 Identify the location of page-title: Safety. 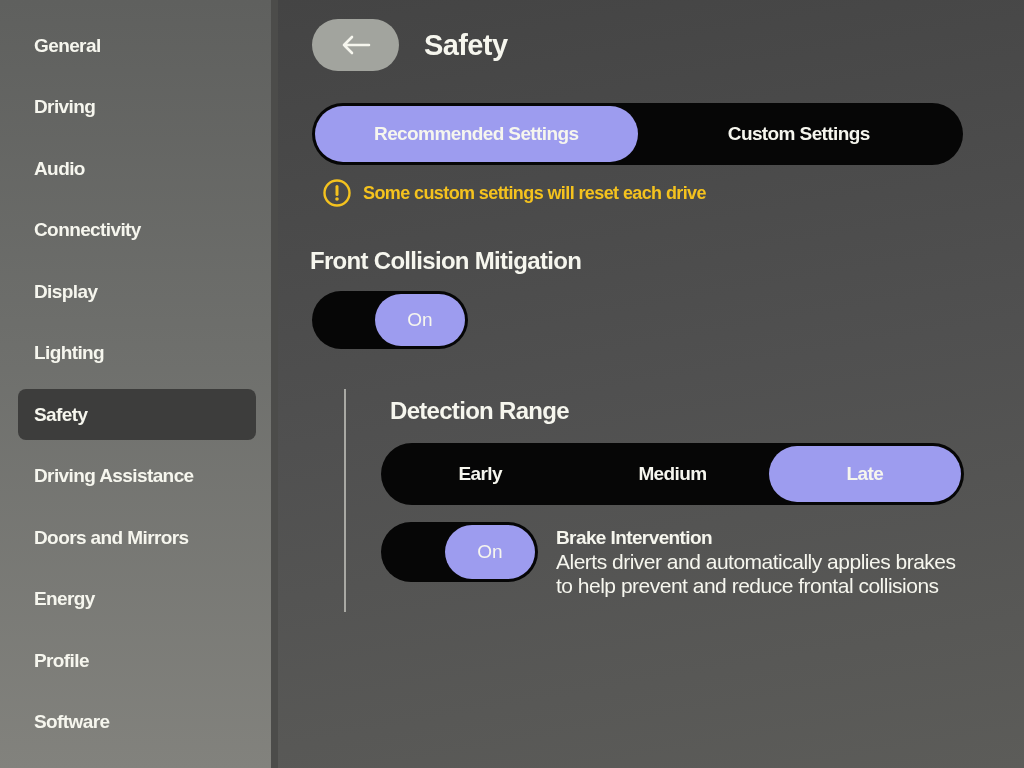
(466, 45).